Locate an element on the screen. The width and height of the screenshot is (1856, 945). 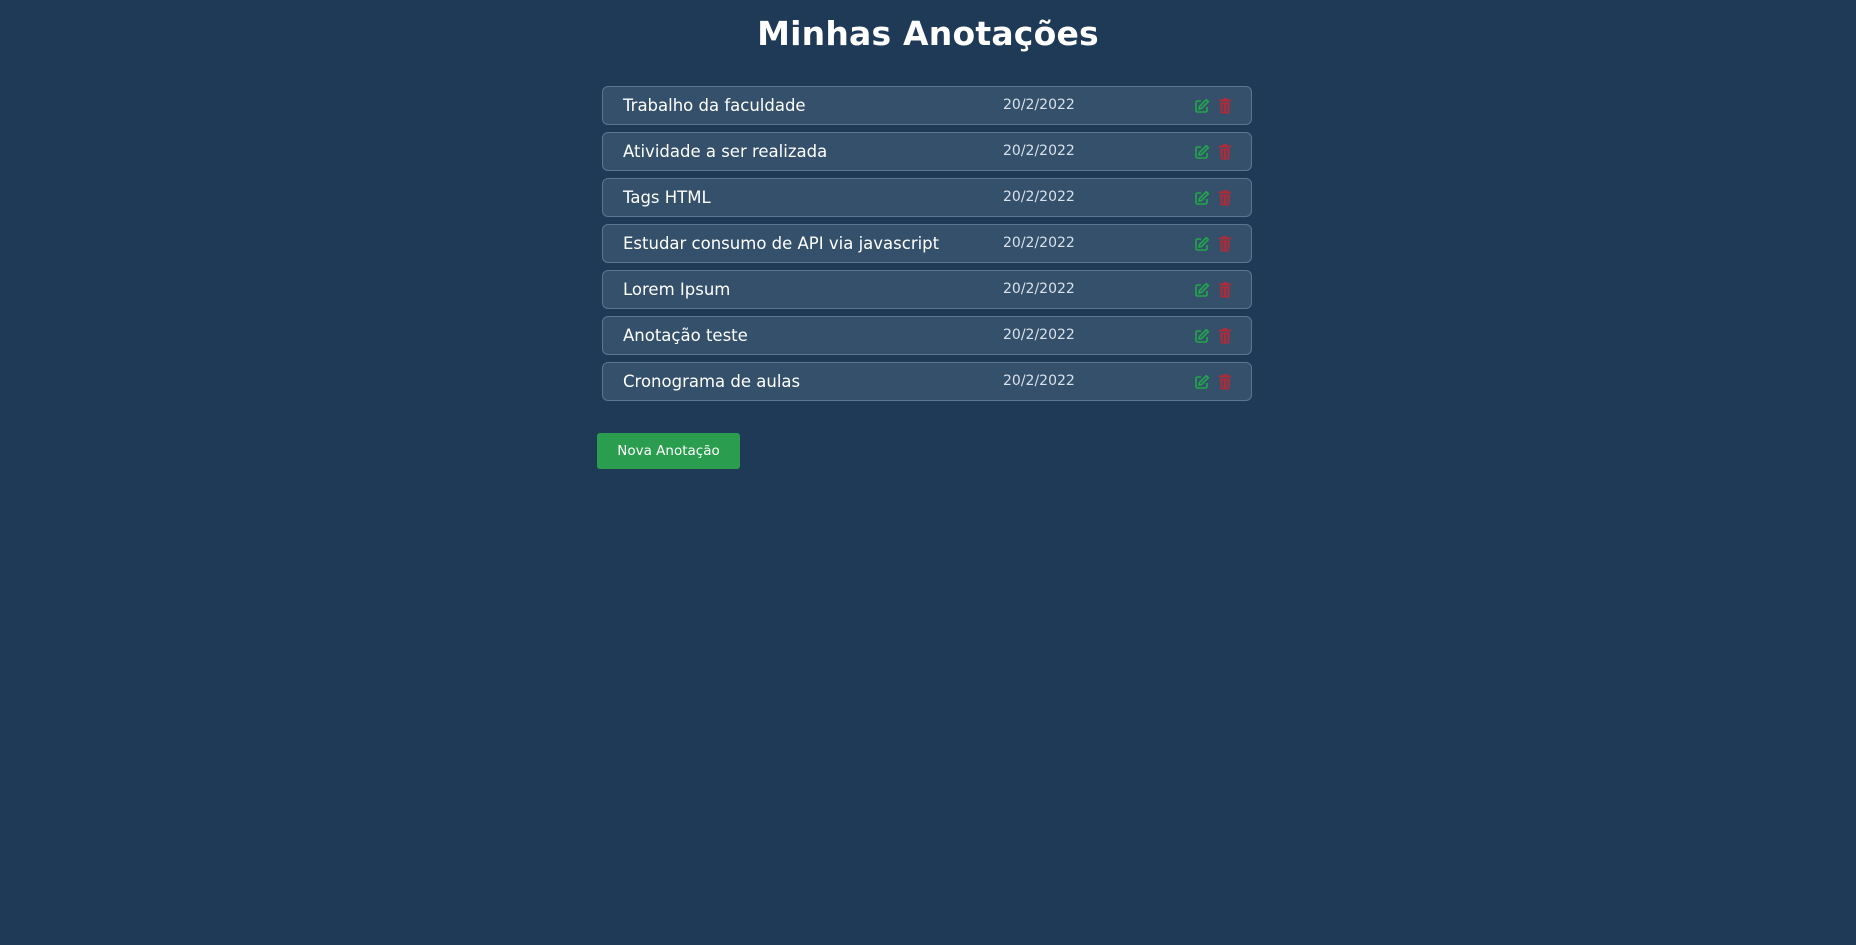
note-row: Cronograma de aulas 20/2/2022 is located at coordinates (927, 381).